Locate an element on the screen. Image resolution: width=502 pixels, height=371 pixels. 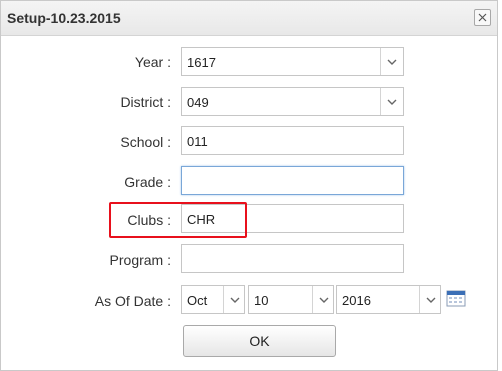
school-input: 011 is located at coordinates (292, 140).